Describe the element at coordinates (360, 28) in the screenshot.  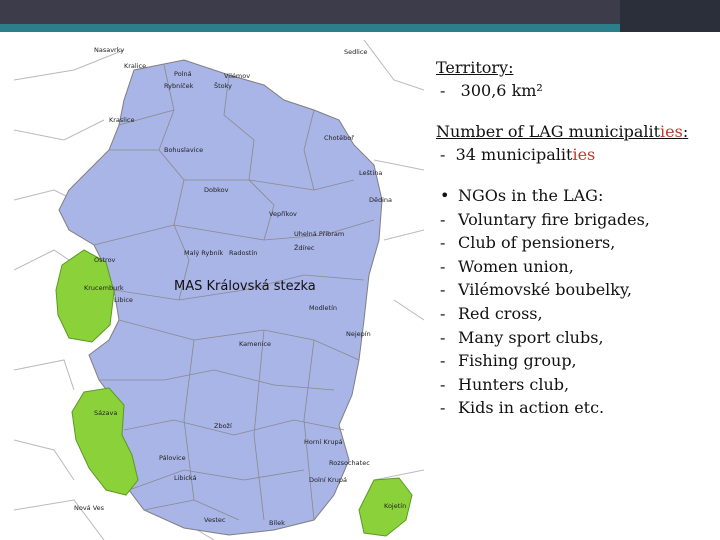
I see `header-accent-stripe` at that location.